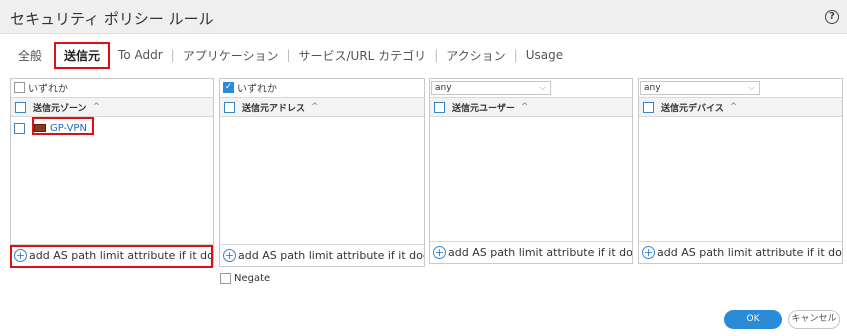  Describe the element at coordinates (423, 17) in the screenshot. I see `dialog-title-bar: セキュリティ ポリシー ルール ?` at that location.